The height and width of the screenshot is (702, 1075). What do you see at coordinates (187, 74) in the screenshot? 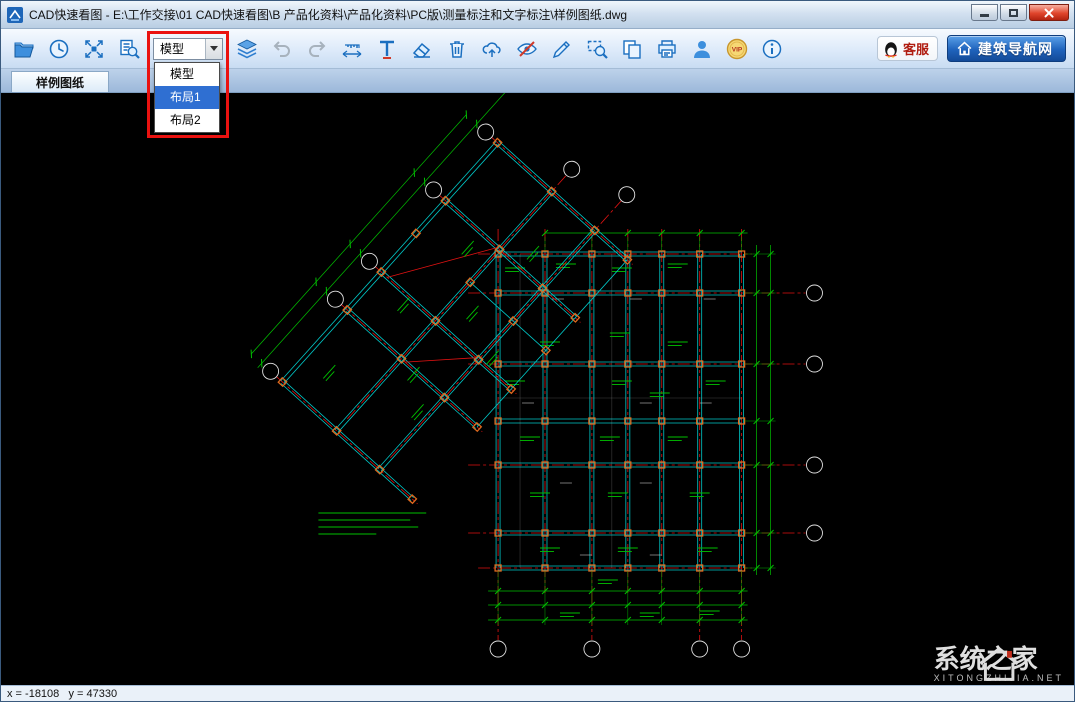
I see `dropdown-option-model: 模型` at bounding box center [187, 74].